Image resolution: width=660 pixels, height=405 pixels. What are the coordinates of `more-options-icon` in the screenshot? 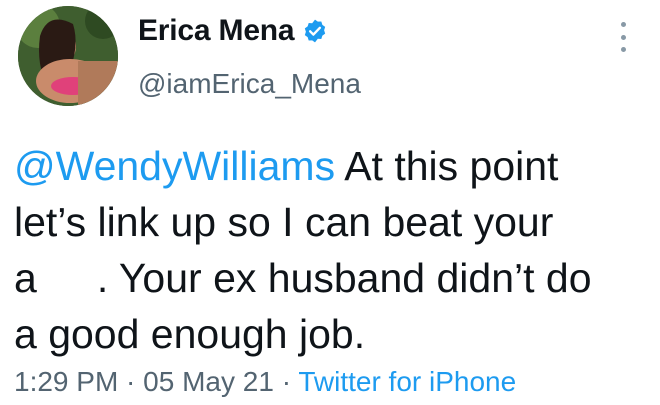 It's located at (623, 37).